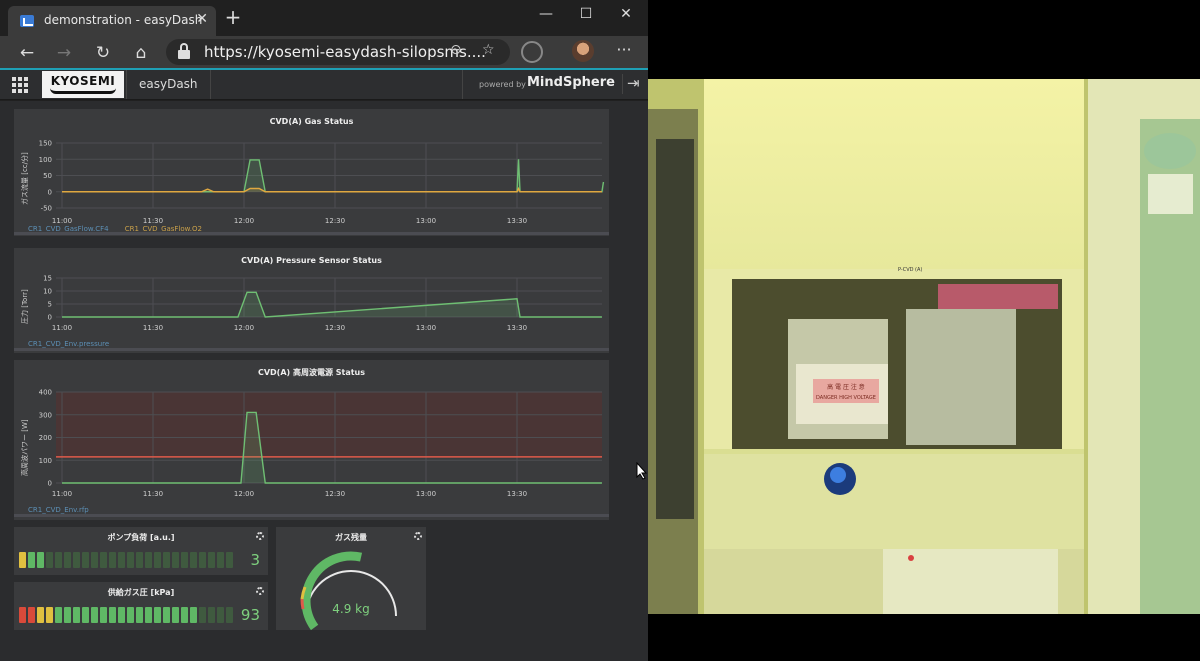 This screenshot has height=661, width=1200. Describe the element at coordinates (332, 591) in the screenshot. I see `gas-remaining-dial-fill` at that location.